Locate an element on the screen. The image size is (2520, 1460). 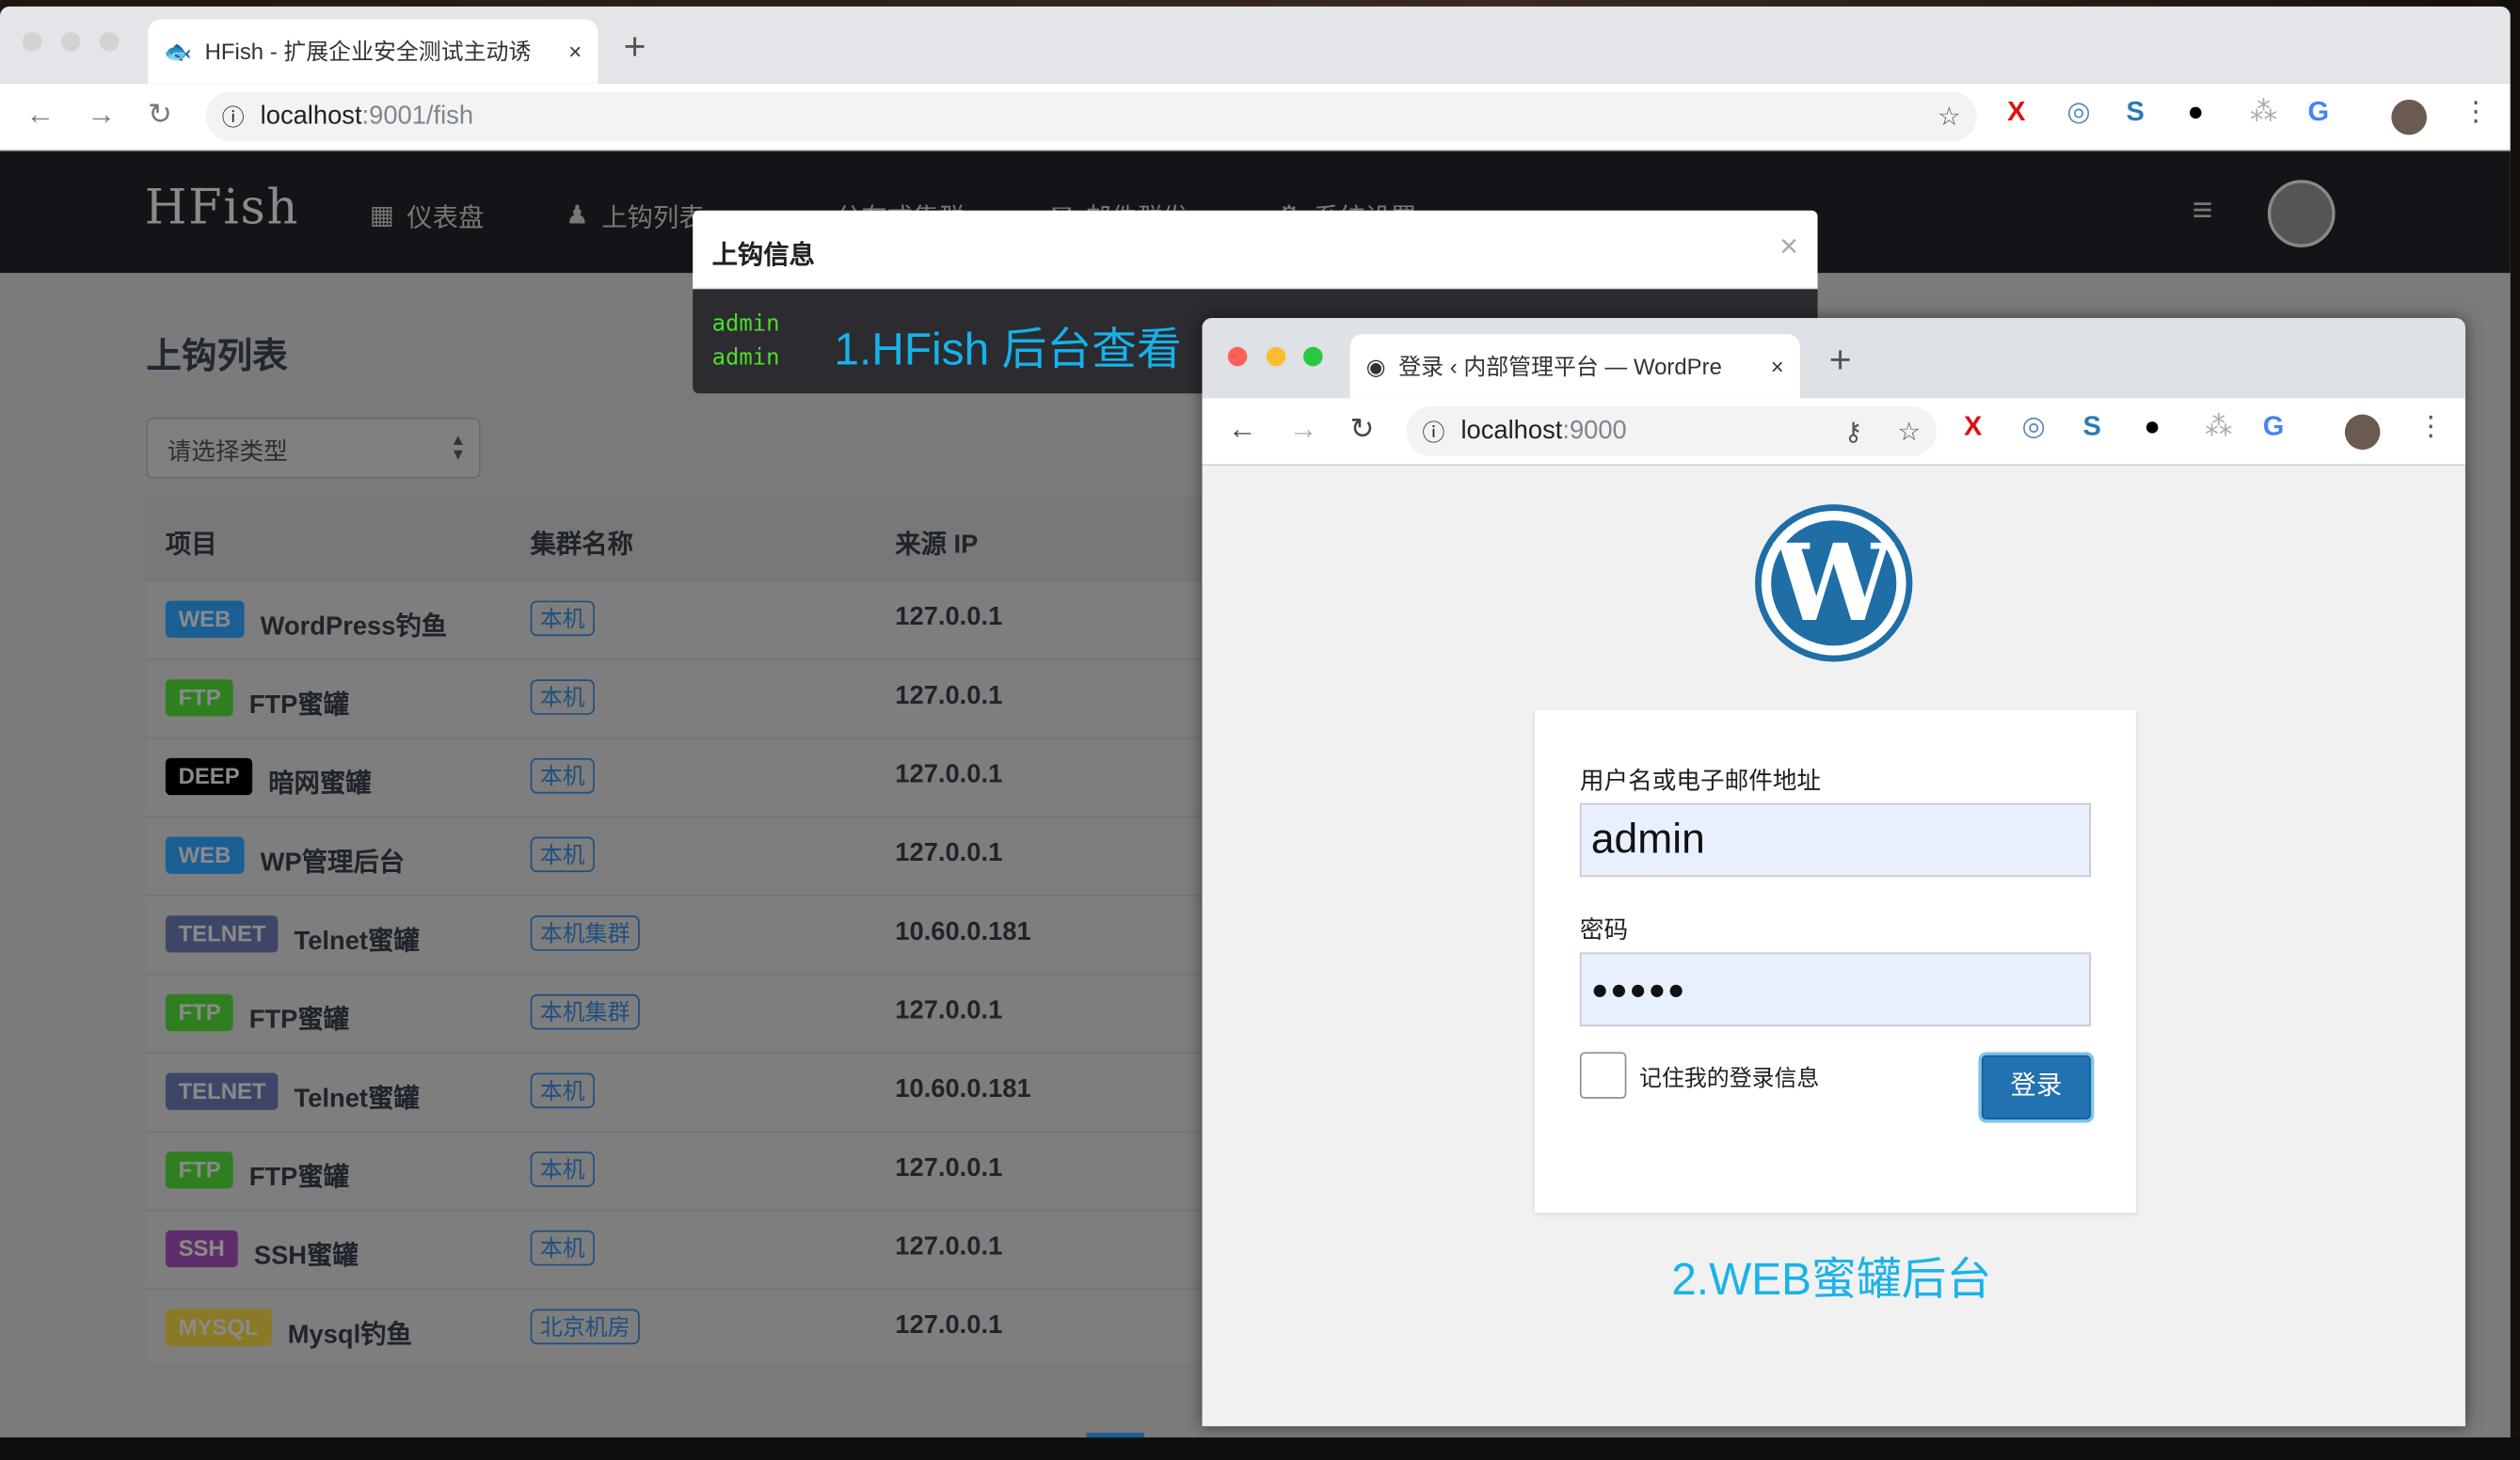
fish-icon: 🐟 is located at coordinates (178, 51).